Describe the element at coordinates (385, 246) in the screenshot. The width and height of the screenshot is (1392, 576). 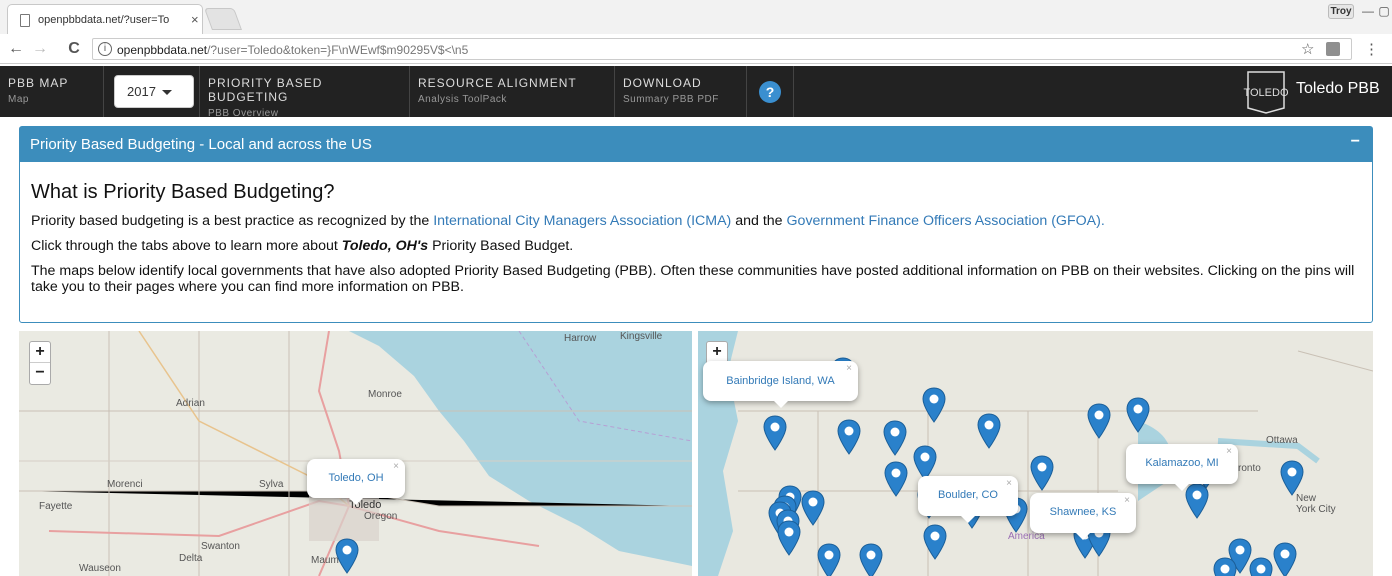
I see `city-emphasis: Toledo, OH's` at that location.